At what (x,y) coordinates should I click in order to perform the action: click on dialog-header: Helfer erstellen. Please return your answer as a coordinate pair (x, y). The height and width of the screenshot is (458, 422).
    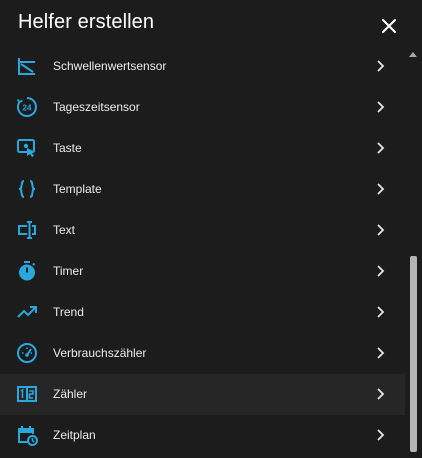
    Looking at the image, I should click on (211, 25).